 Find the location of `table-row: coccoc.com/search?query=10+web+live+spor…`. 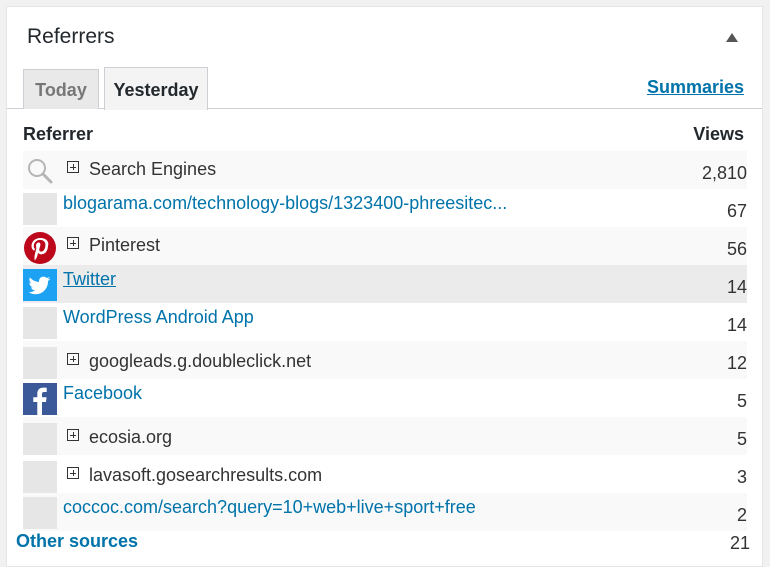

table-row: coccoc.com/search?query=10+web+live+spor… is located at coordinates (385, 512).